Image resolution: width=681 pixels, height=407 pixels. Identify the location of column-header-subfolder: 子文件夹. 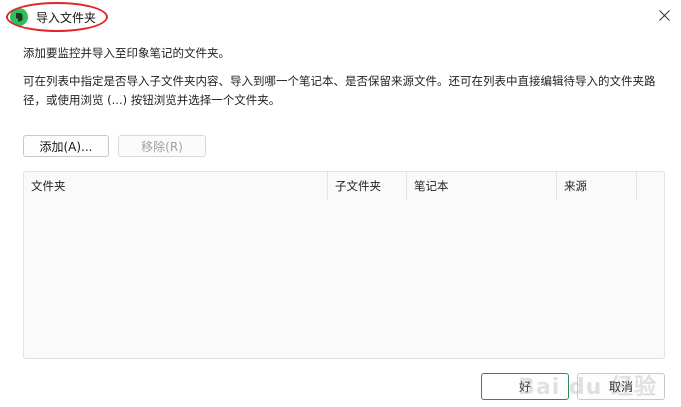
(366, 186).